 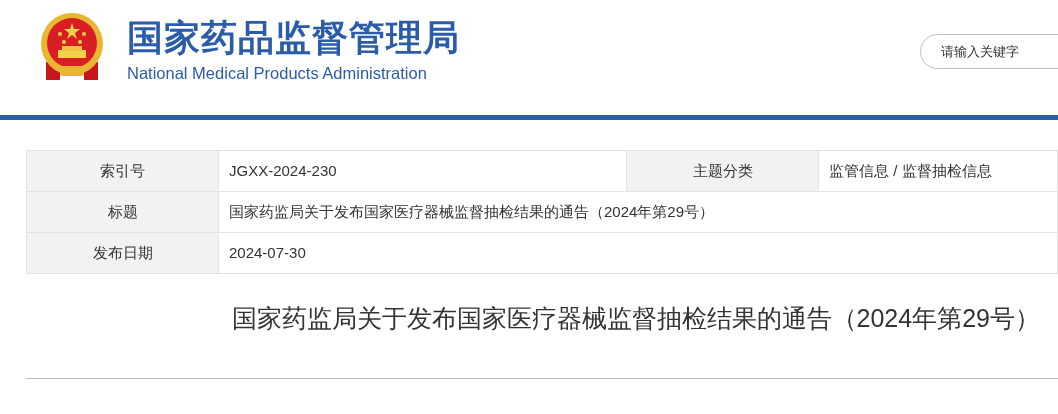 I want to click on article-title: 国家药监局关于发布国家医疗器械监督抽检结果的通告（2024年第29号）, so click(x=635, y=318).